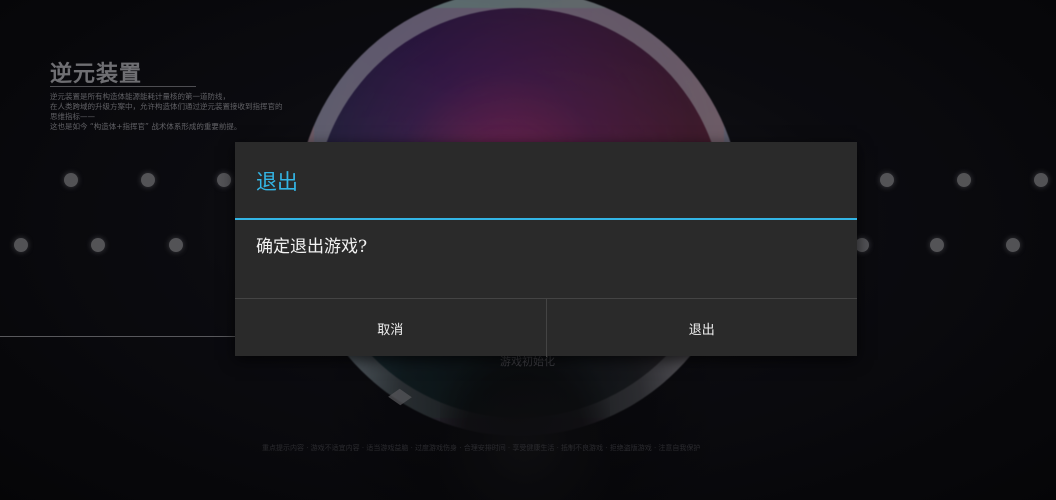  Describe the element at coordinates (702, 328) in the screenshot. I see `exit-button: 退出` at that location.